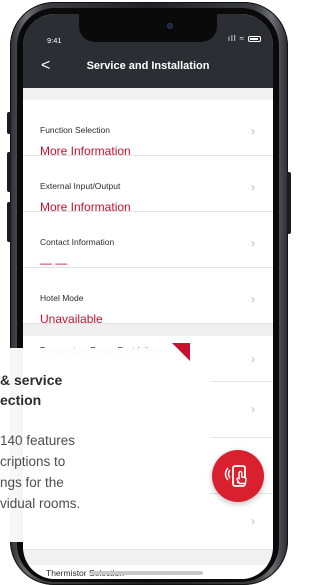 This screenshot has width=320, height=585. I want to click on wifi-icon: ≈, so click(242, 38).